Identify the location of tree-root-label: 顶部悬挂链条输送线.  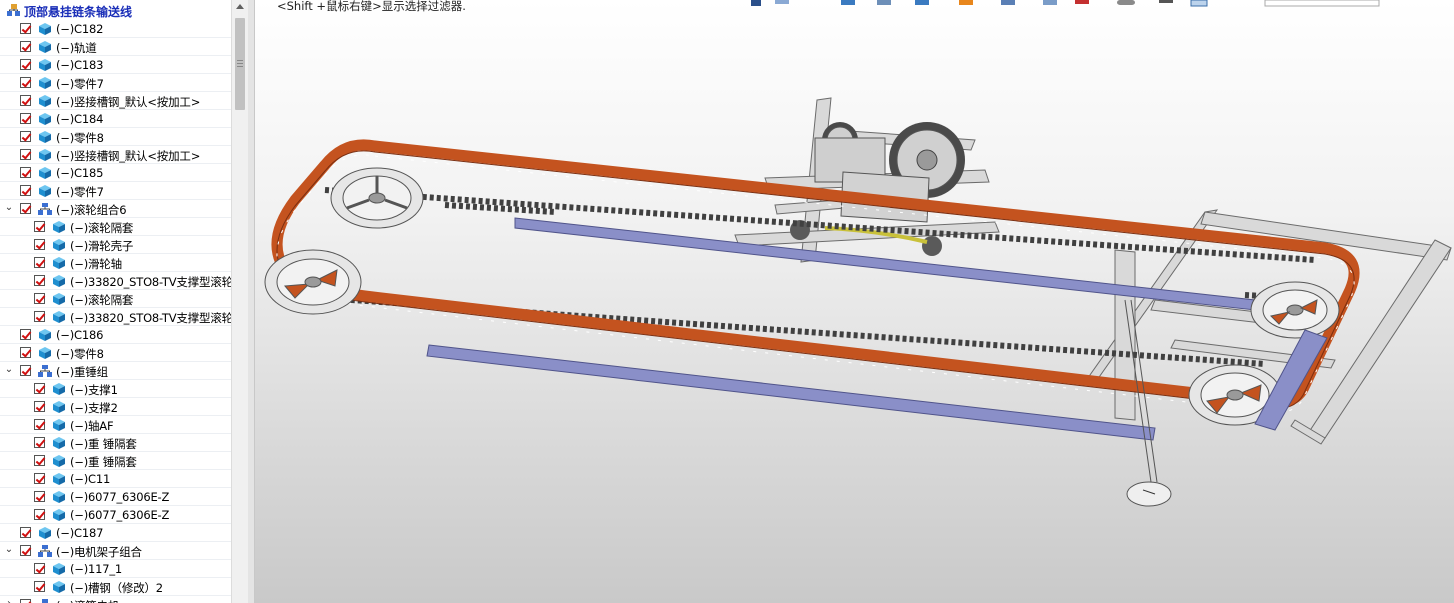
(78, 12).